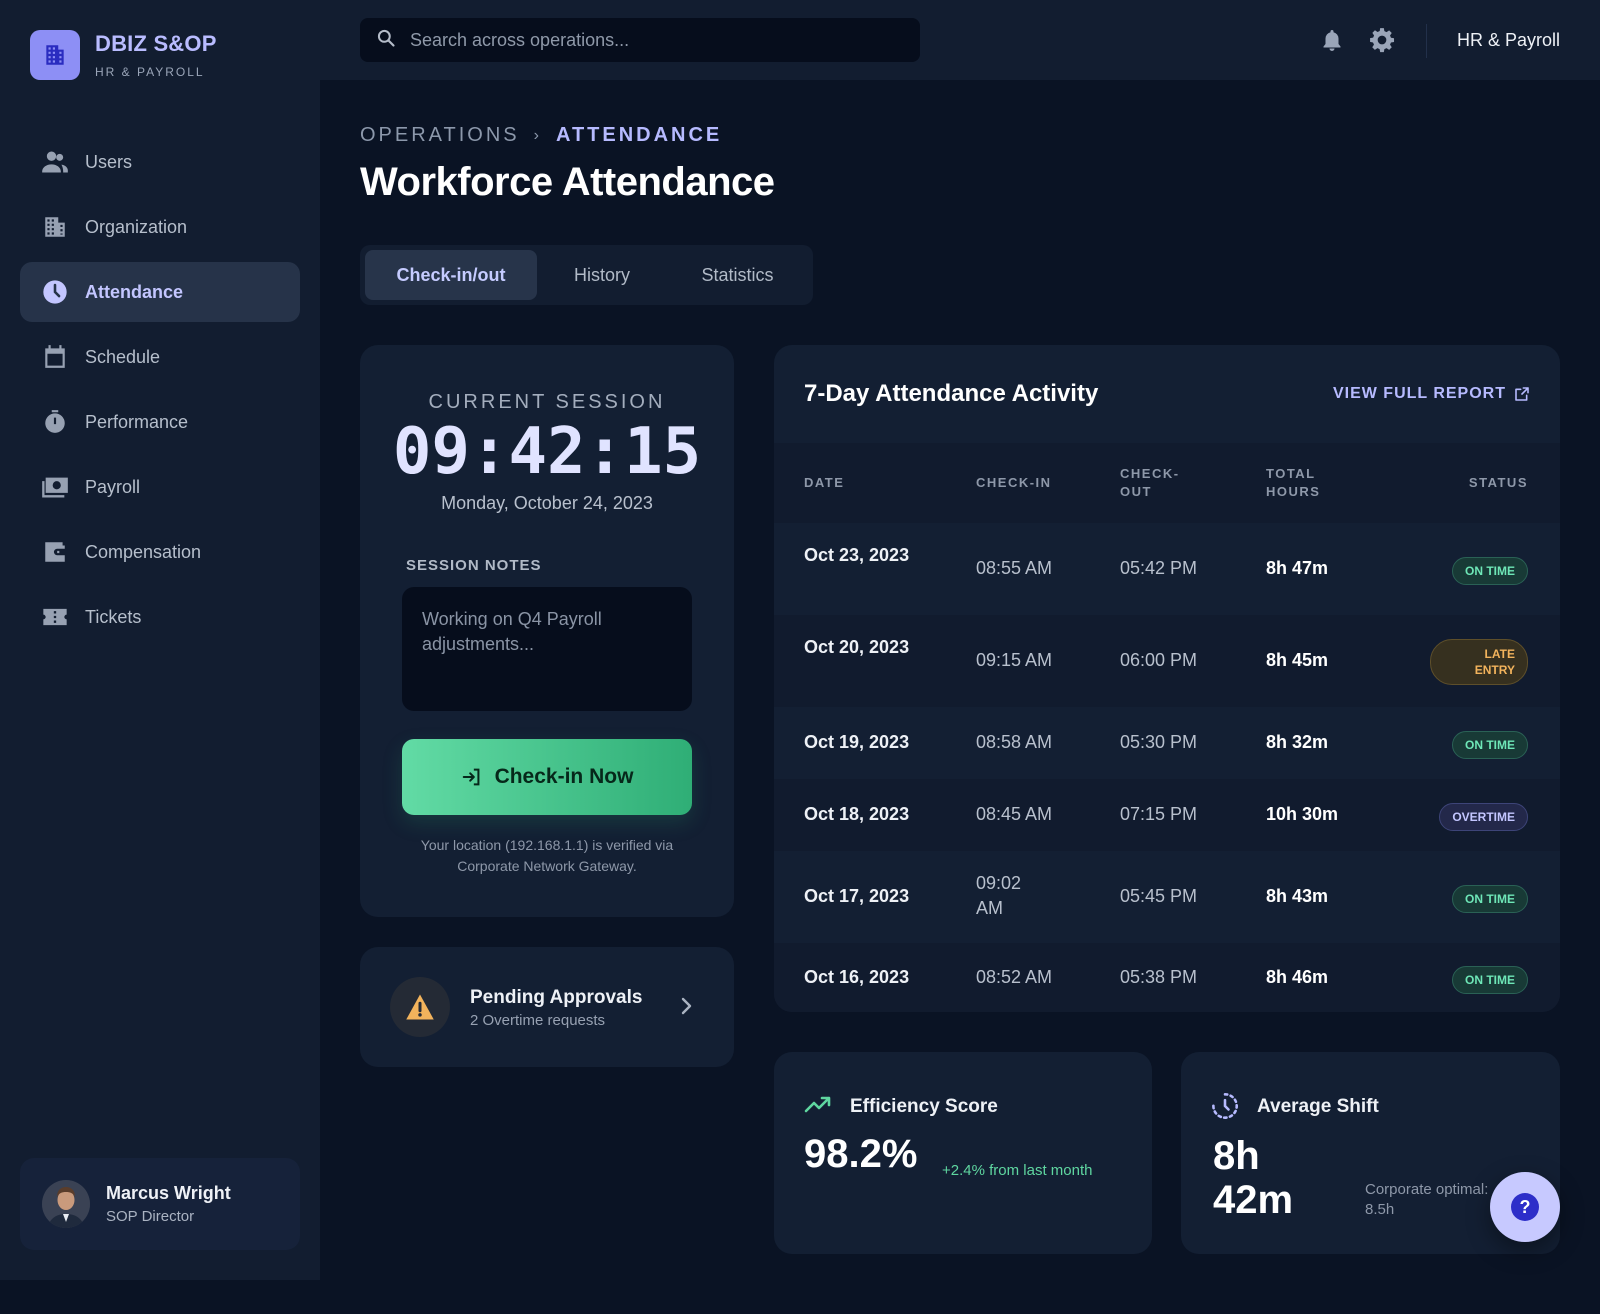  I want to click on sidebar-item-organization: Organization, so click(160, 227).